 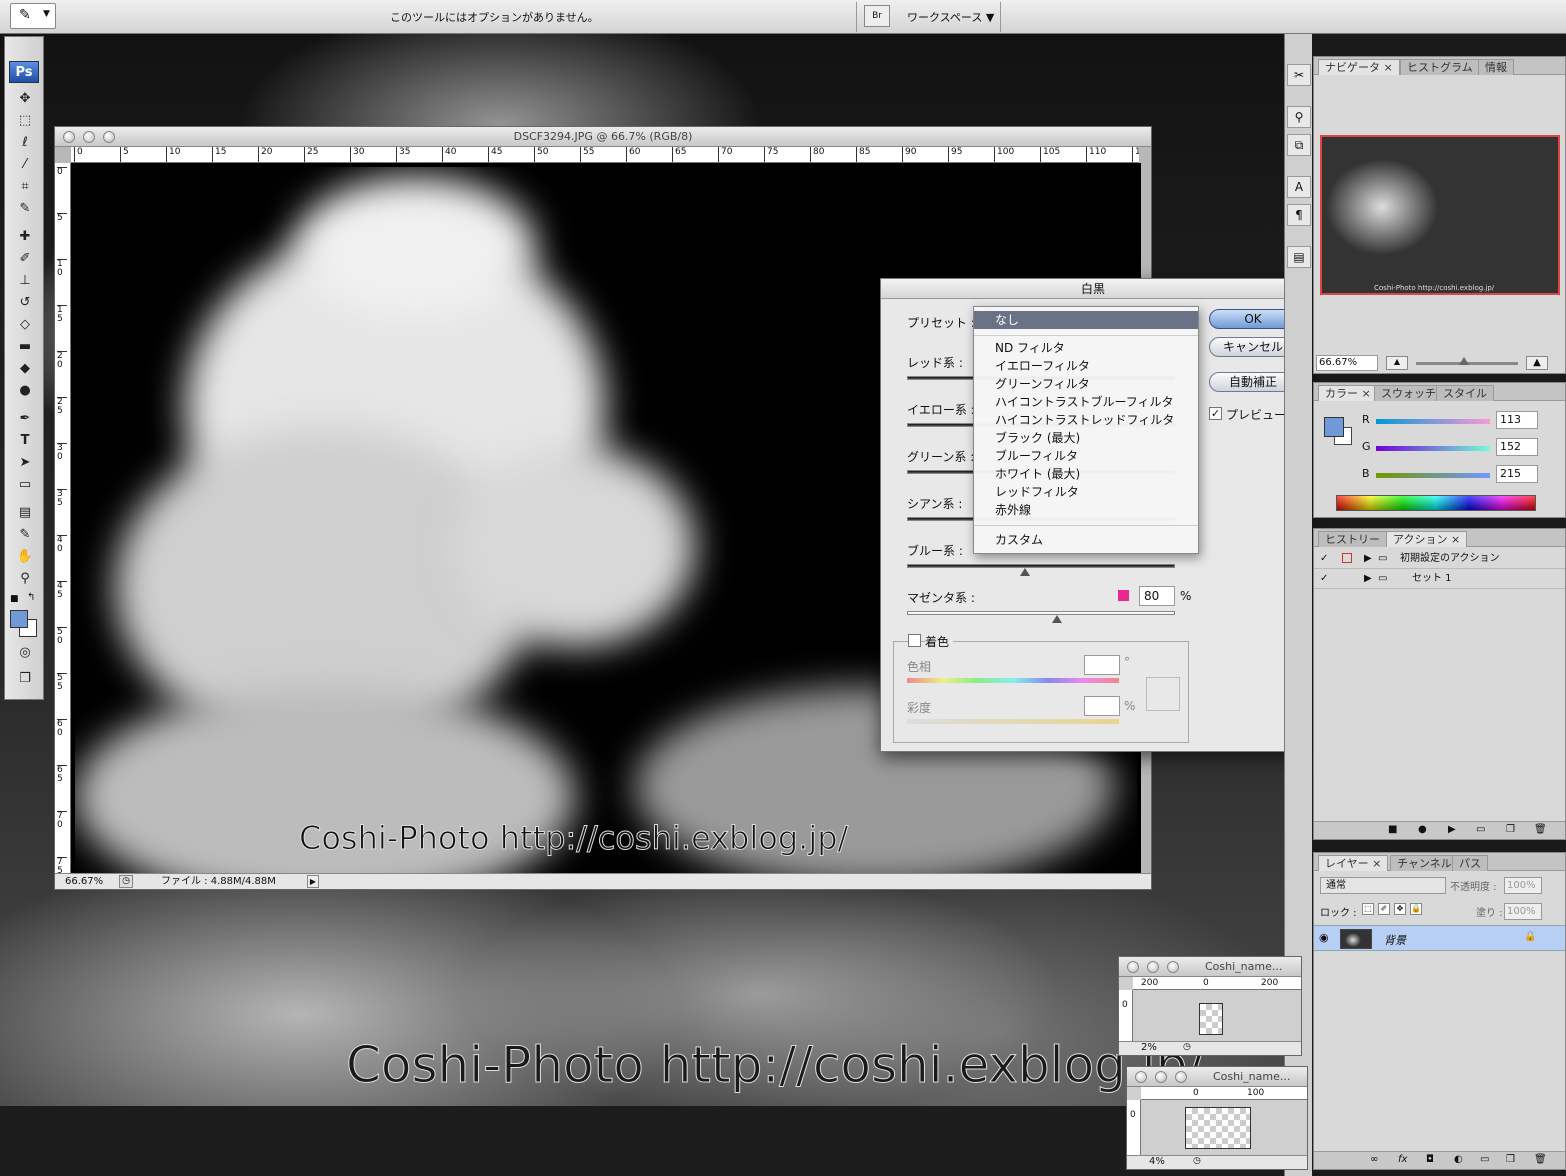 I want to click on dialog-toggle-icon, so click(x=1347, y=558).